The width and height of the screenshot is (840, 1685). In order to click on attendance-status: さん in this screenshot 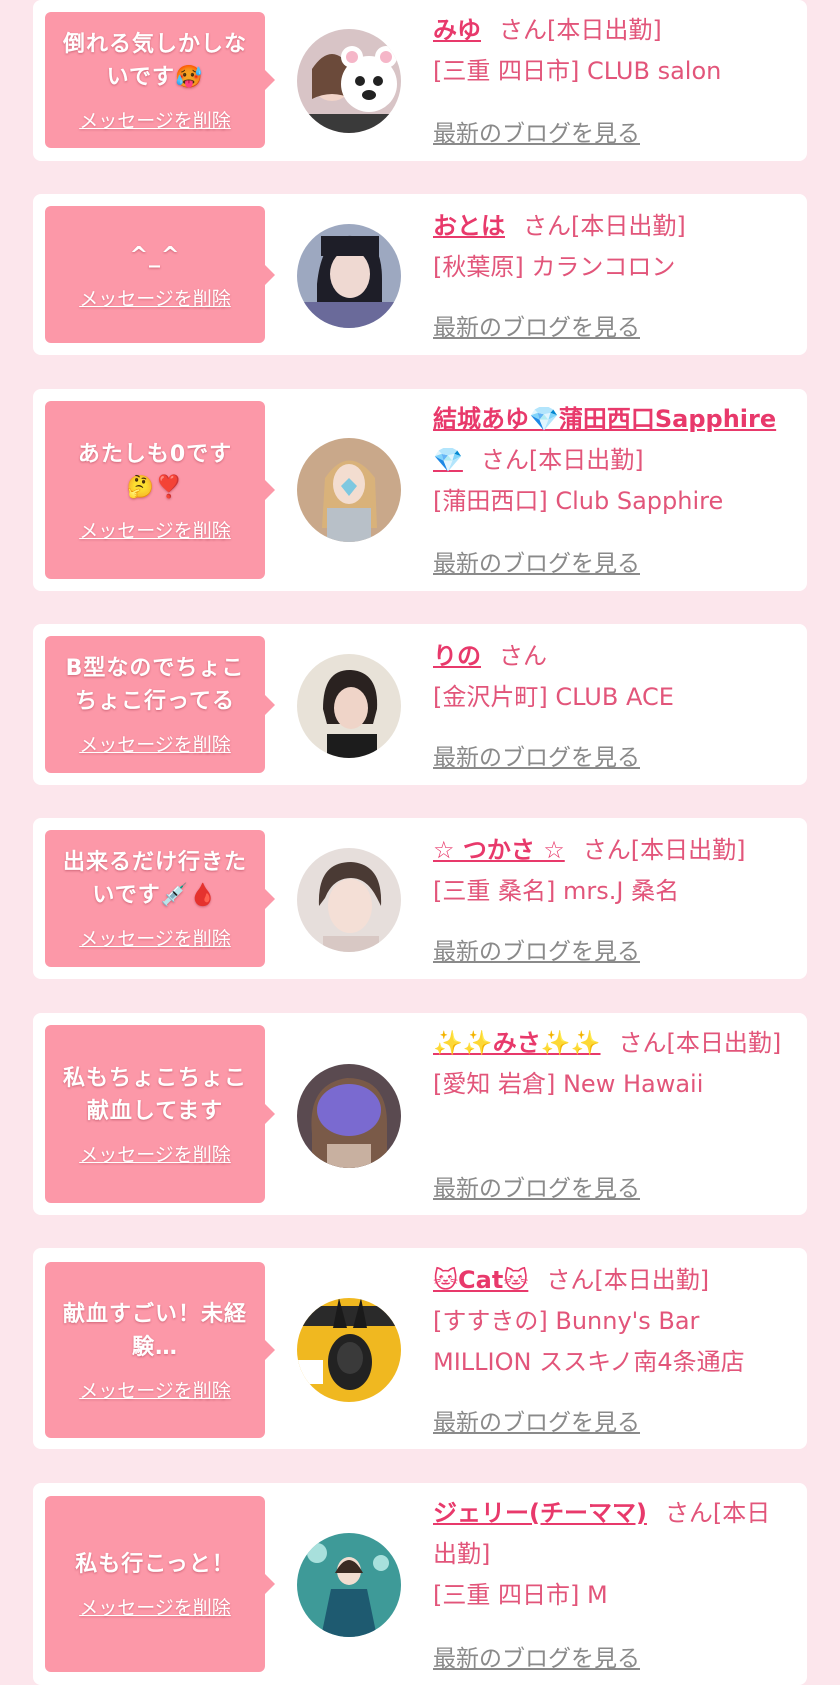, I will do `click(523, 656)`.